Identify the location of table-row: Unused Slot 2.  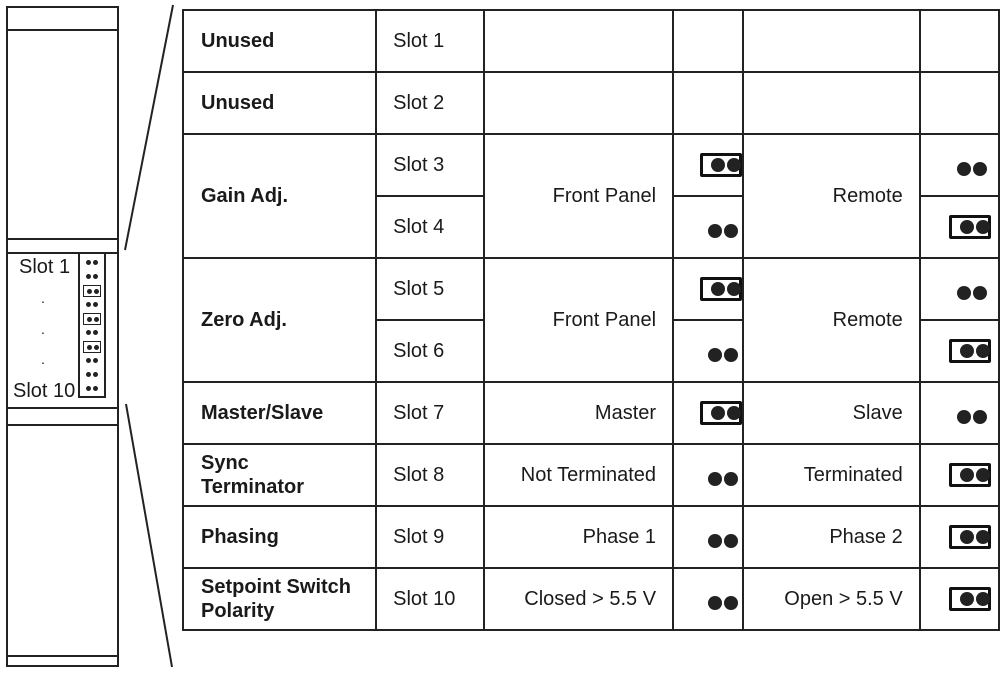
(590, 103).